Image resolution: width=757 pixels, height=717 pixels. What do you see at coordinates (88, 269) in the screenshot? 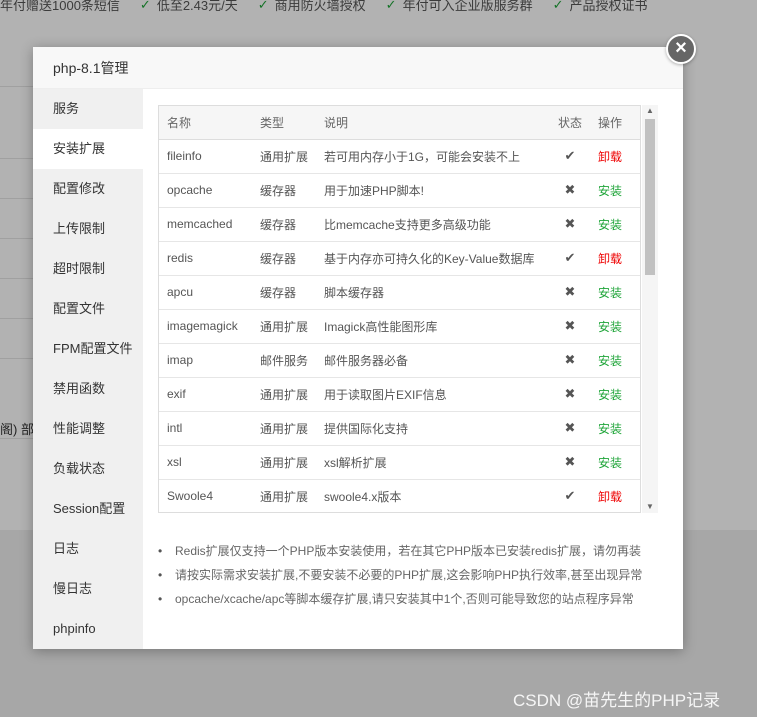
I see `sidebar-item-timeout-limit: 超时限制` at bounding box center [88, 269].